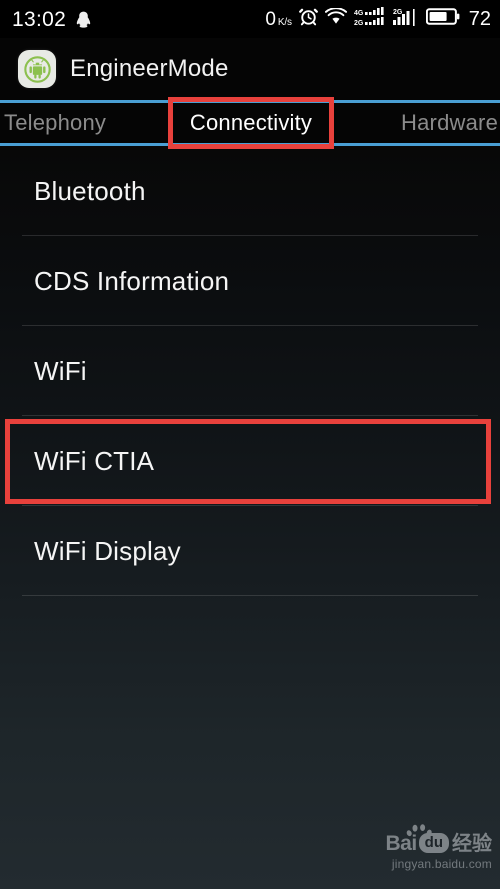 The height and width of the screenshot is (889, 500). Describe the element at coordinates (438, 839) in the screenshot. I see `watermark-logo: Bai du 经验` at that location.